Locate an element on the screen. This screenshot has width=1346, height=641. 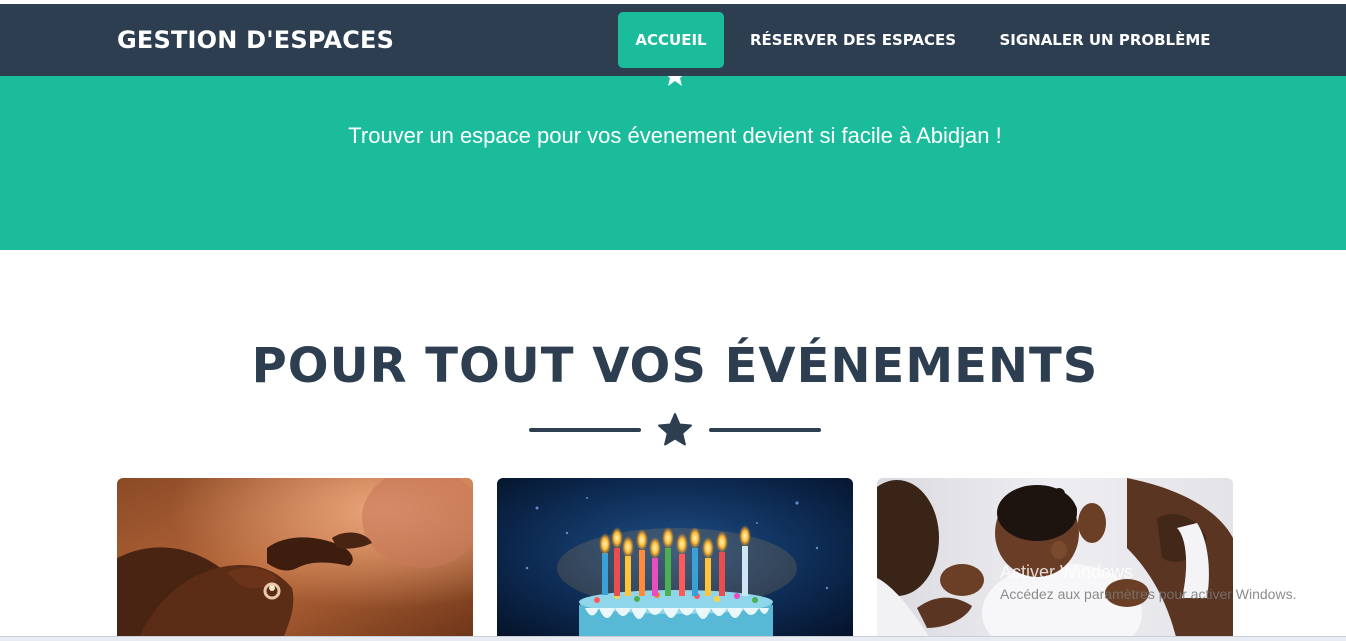
birthday-cake-photo is located at coordinates (675, 559).